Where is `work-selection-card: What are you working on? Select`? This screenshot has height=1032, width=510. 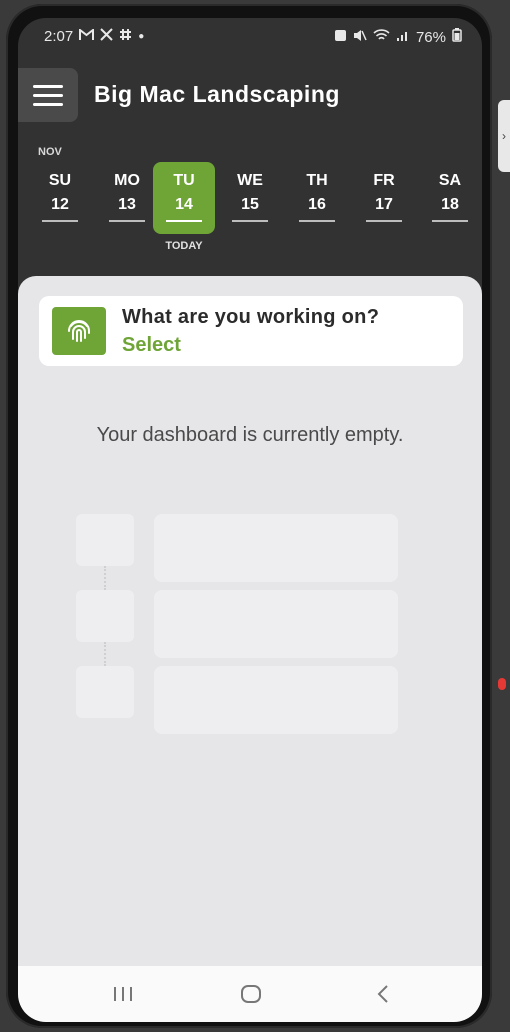
work-selection-card: What are you working on? Select is located at coordinates (251, 331).